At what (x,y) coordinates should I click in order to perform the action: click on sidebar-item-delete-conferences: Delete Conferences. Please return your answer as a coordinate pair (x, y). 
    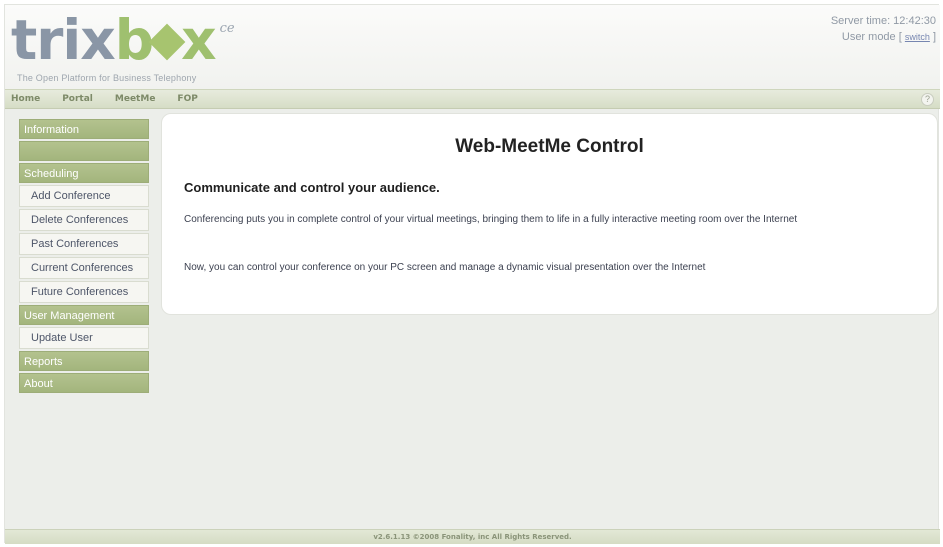
    Looking at the image, I should click on (84, 220).